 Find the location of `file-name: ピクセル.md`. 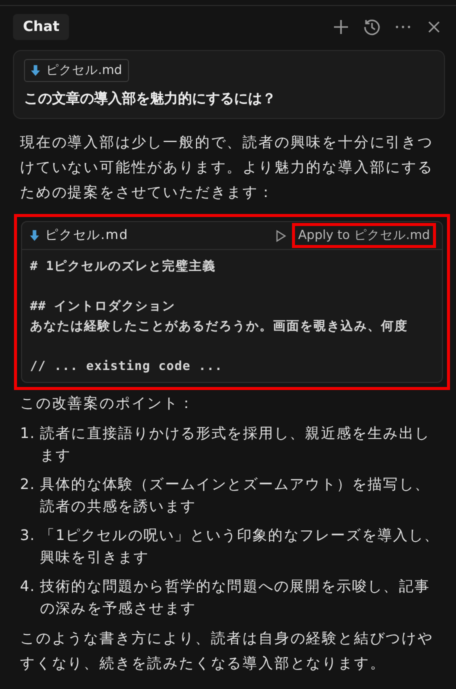

file-name: ピクセル.md is located at coordinates (84, 70).